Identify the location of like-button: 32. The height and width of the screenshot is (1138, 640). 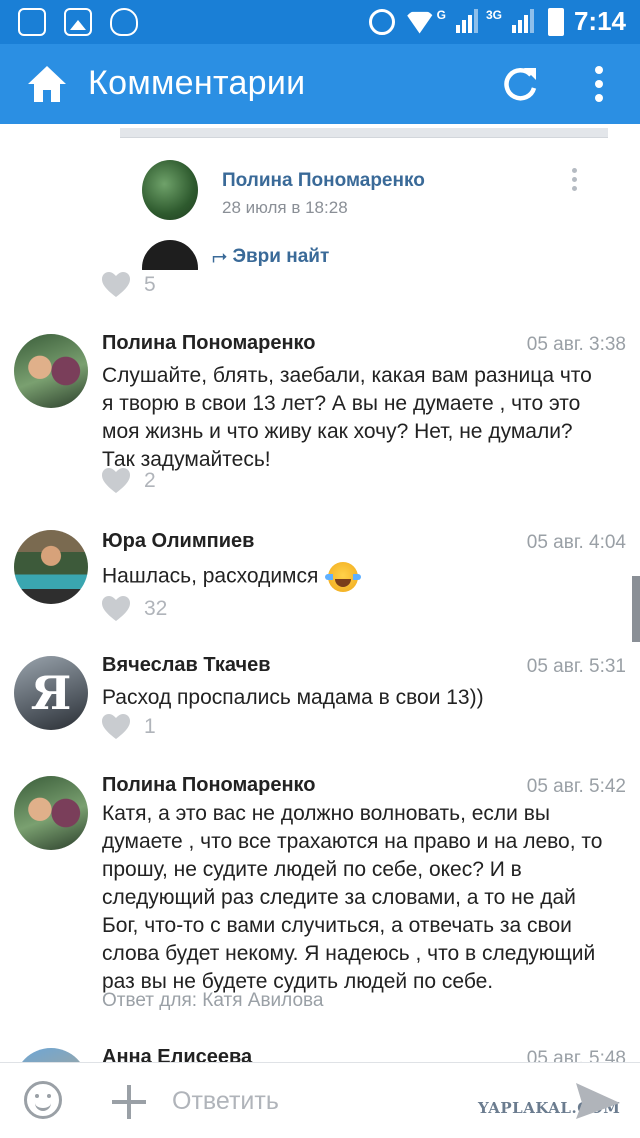
(134, 609).